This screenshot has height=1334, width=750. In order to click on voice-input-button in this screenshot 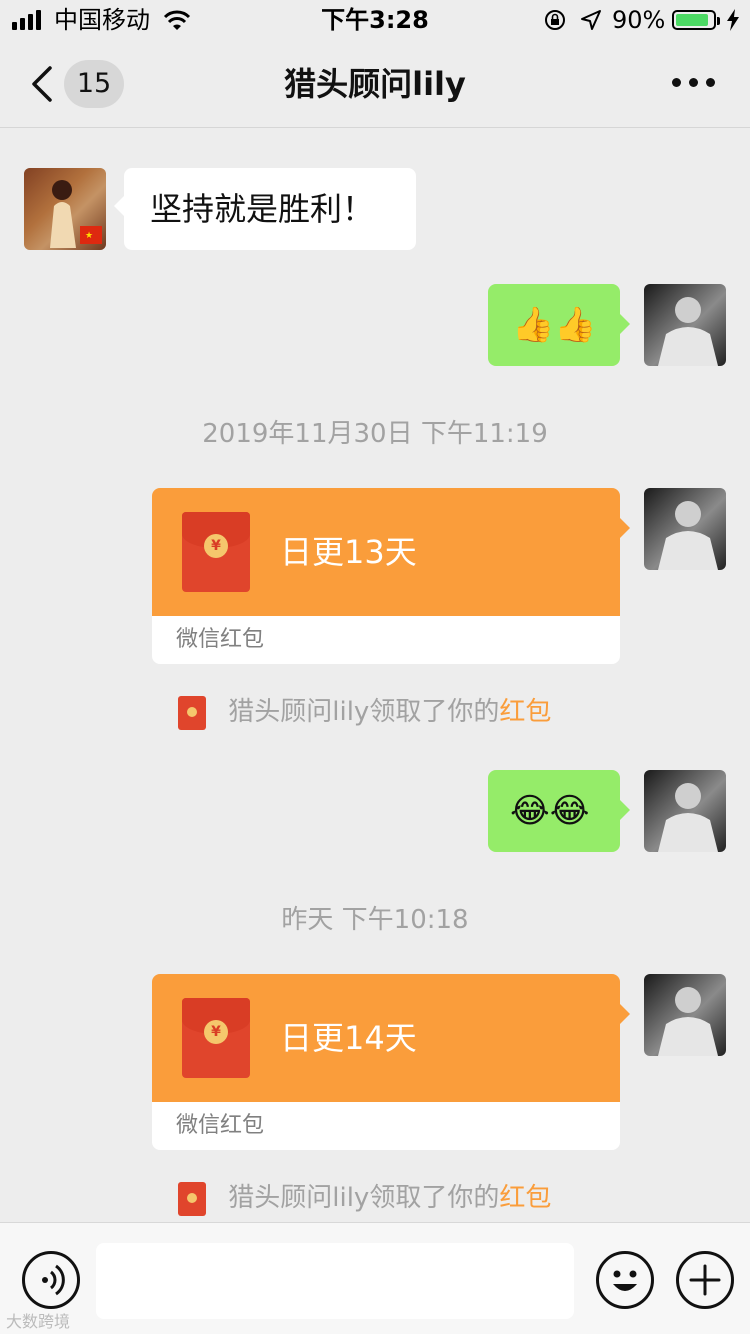, I will do `click(51, 1280)`.